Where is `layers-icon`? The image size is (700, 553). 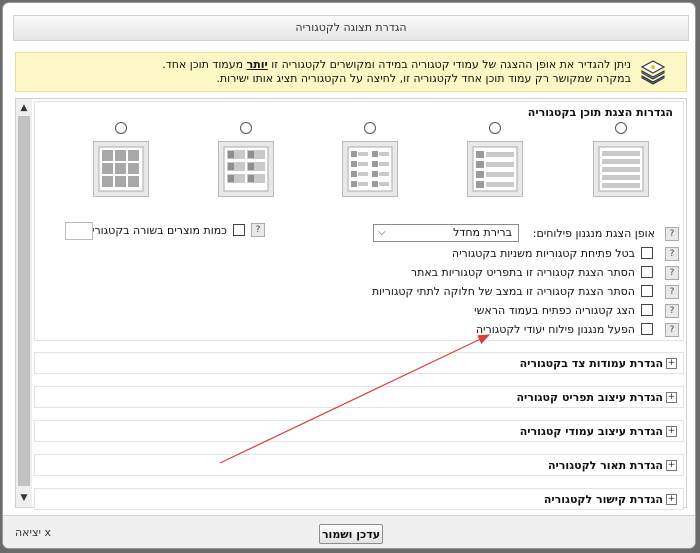 layers-icon is located at coordinates (653, 72).